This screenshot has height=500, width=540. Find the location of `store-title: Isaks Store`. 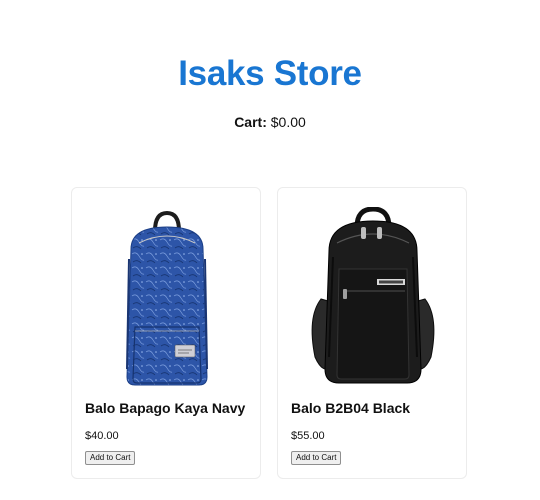

store-title: Isaks Store is located at coordinates (270, 73).